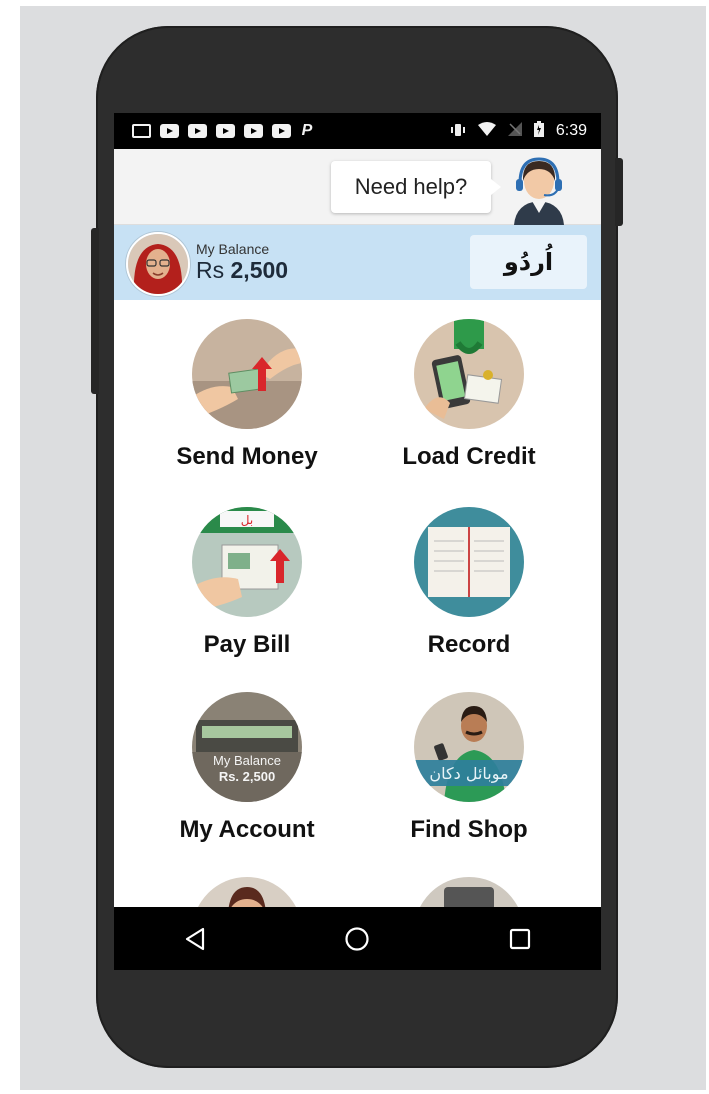 The height and width of the screenshot is (1094, 709). What do you see at coordinates (247, 776) in the screenshot?
I see `wallet-balance-value: Rs. 2,500` at bounding box center [247, 776].